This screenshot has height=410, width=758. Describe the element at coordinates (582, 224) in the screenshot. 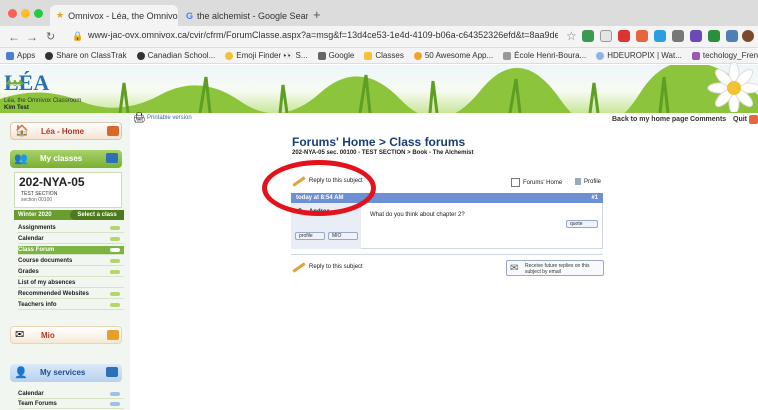

I see `quote-button: quote` at that location.